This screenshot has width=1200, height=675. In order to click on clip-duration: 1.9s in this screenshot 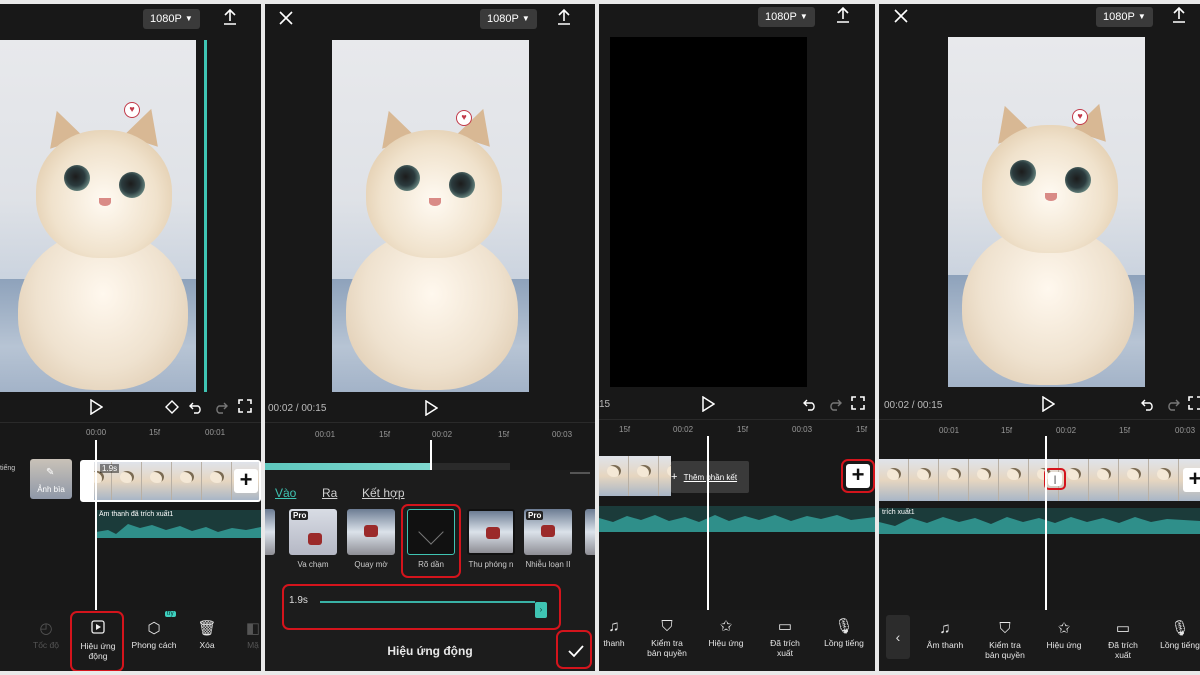, I will do `click(110, 468)`.